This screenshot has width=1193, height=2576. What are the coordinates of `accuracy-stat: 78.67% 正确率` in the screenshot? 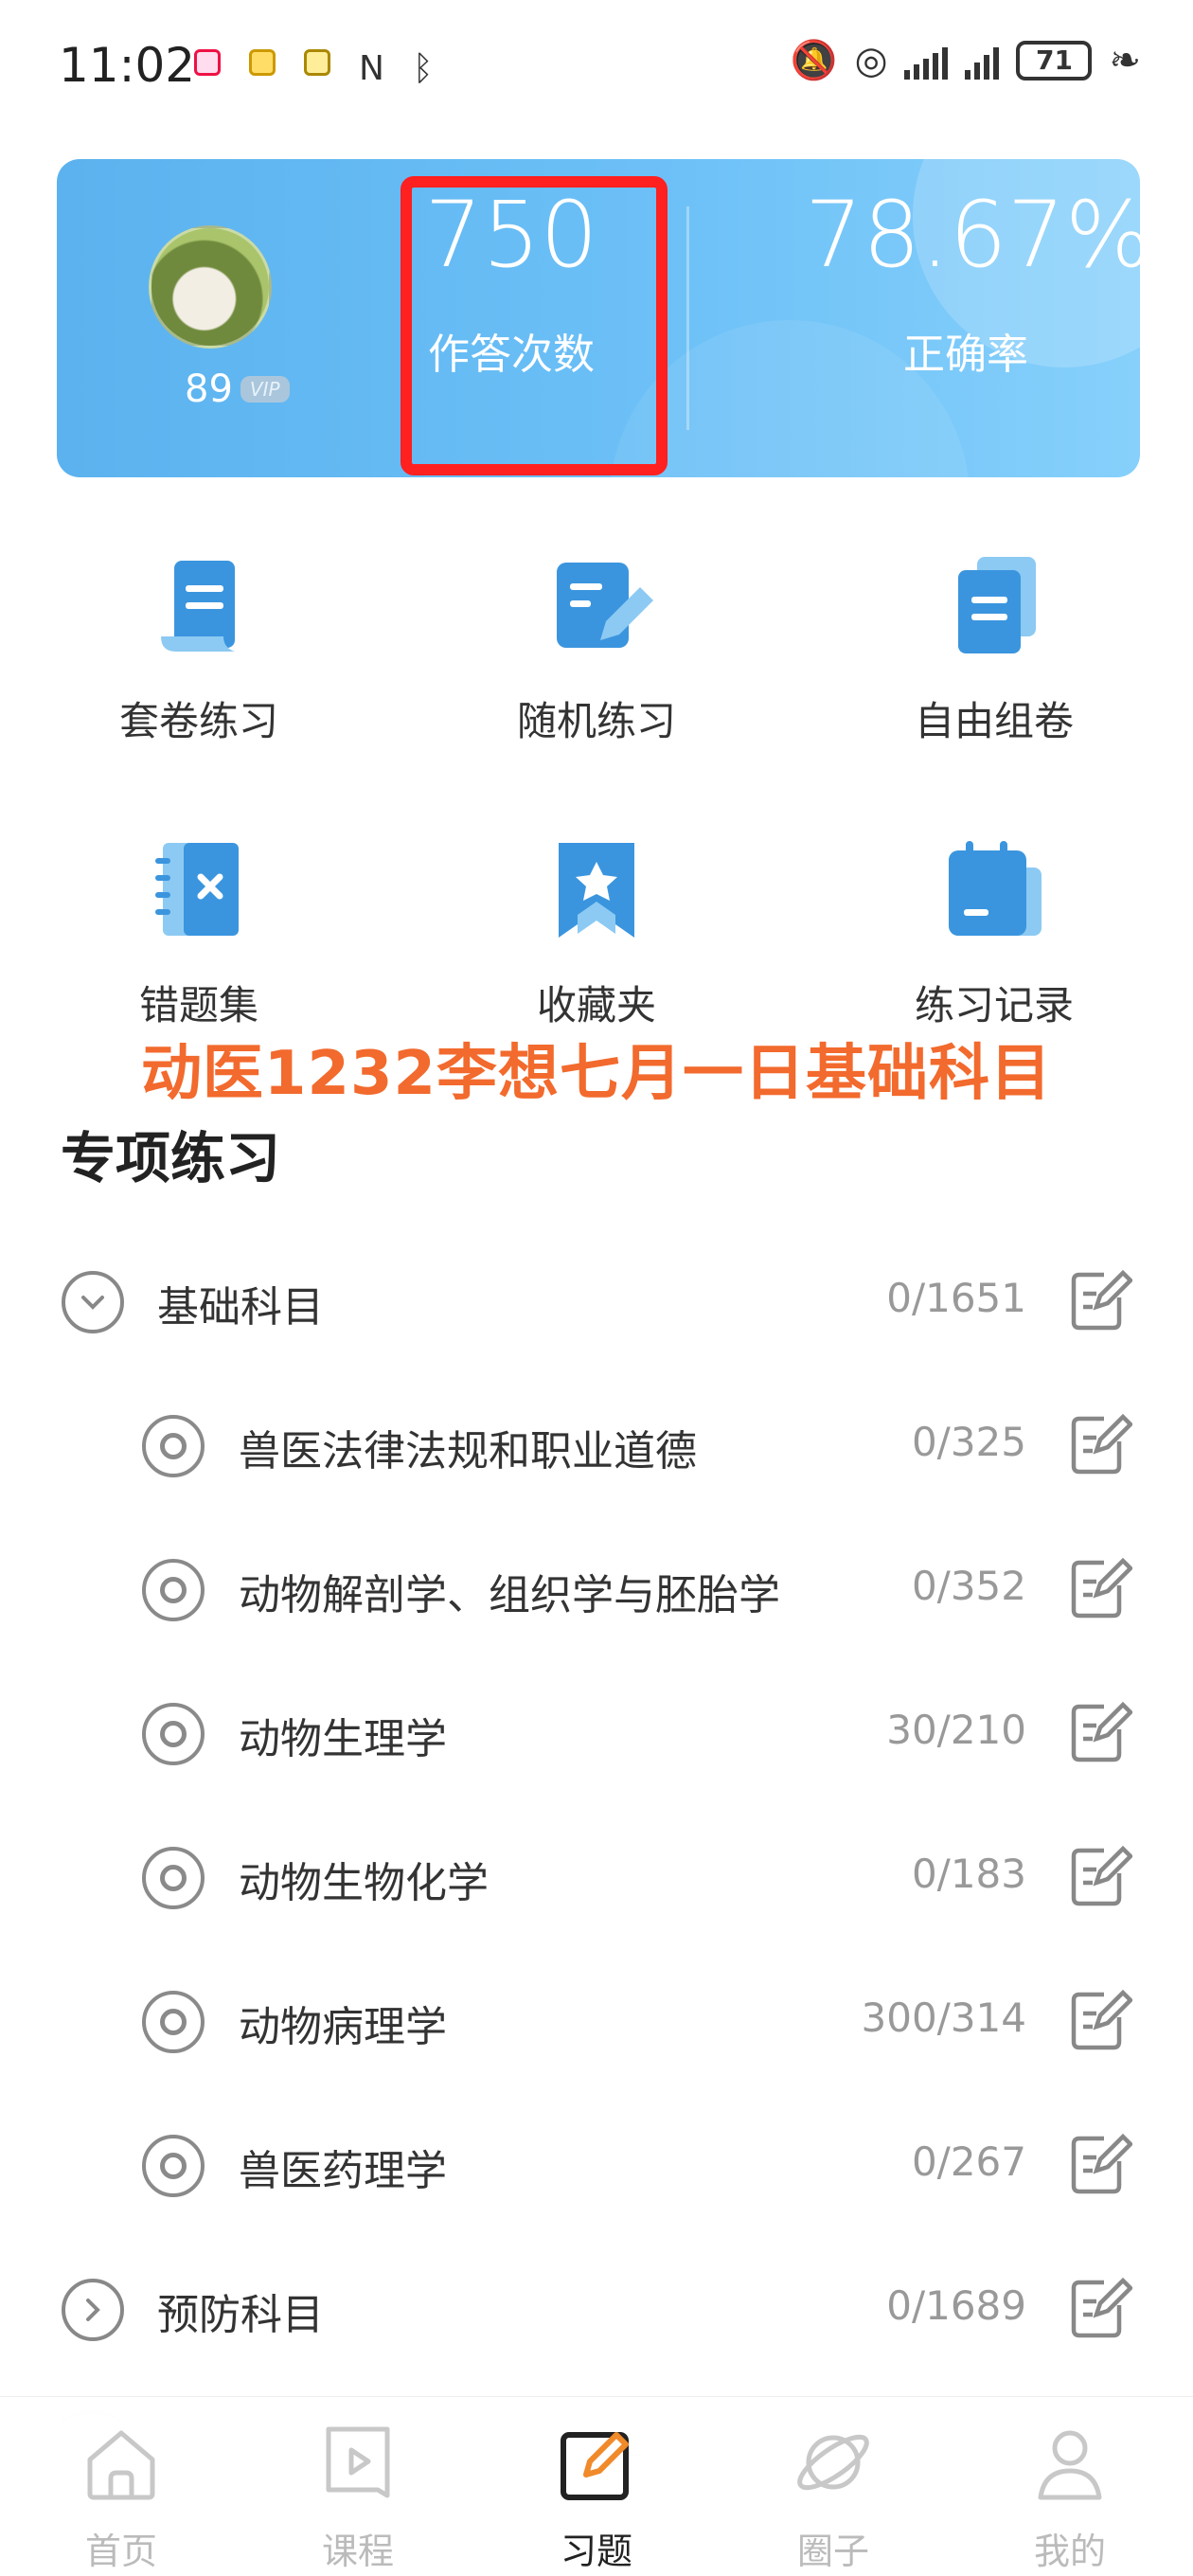 It's located at (972, 279).